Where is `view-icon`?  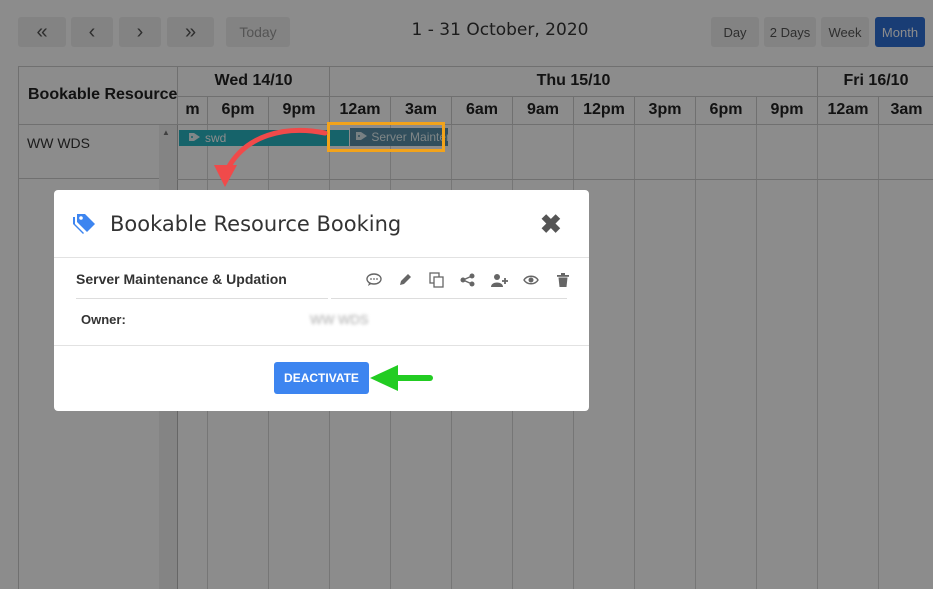
view-icon is located at coordinates (532, 280).